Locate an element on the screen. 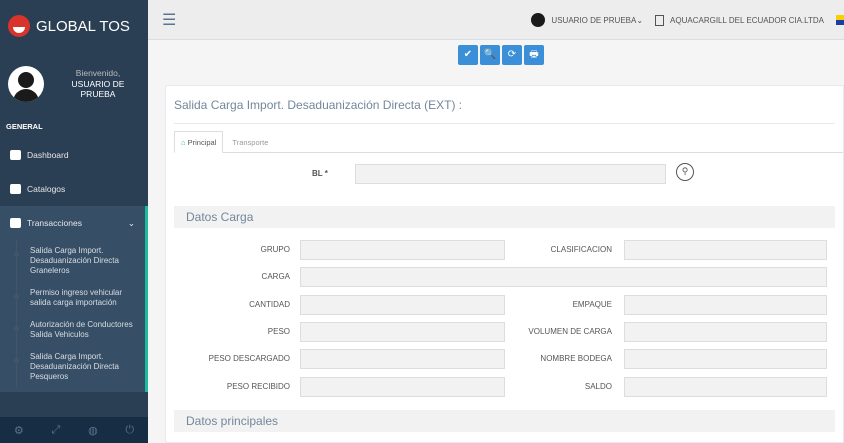  settings-icon: ⚙ is located at coordinates (19, 430).